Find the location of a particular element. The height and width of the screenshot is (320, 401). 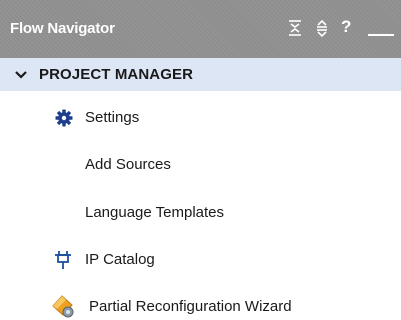

ip-plug-icon is located at coordinates (63, 262).